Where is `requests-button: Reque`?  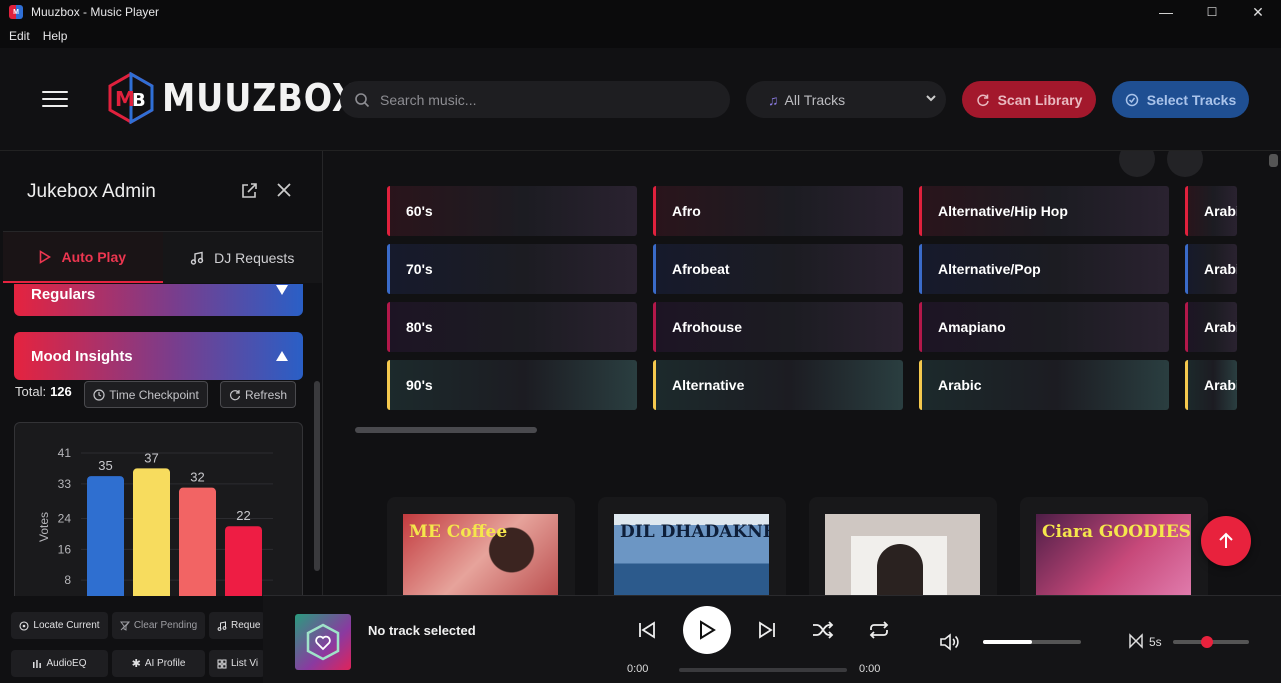
requests-button: Reque is located at coordinates (237, 625).